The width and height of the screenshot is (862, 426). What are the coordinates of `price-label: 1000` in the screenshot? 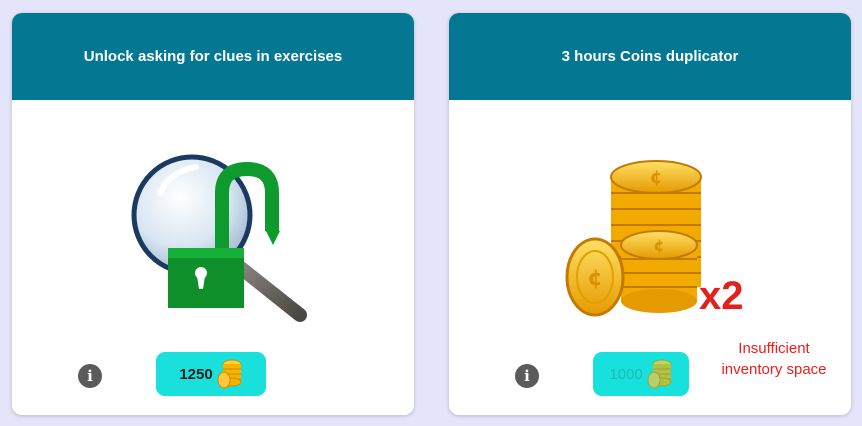 It's located at (626, 374).